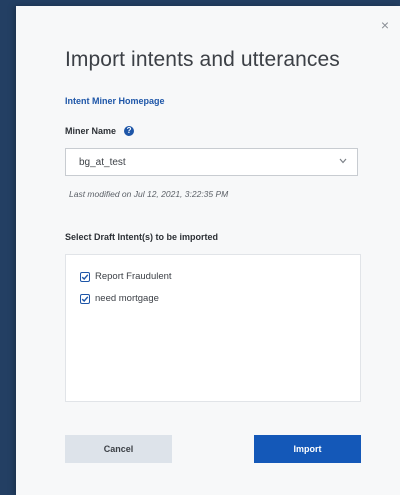 Image resolution: width=400 pixels, height=495 pixels. What do you see at coordinates (118, 449) in the screenshot?
I see `cancel-button: Cancel` at bounding box center [118, 449].